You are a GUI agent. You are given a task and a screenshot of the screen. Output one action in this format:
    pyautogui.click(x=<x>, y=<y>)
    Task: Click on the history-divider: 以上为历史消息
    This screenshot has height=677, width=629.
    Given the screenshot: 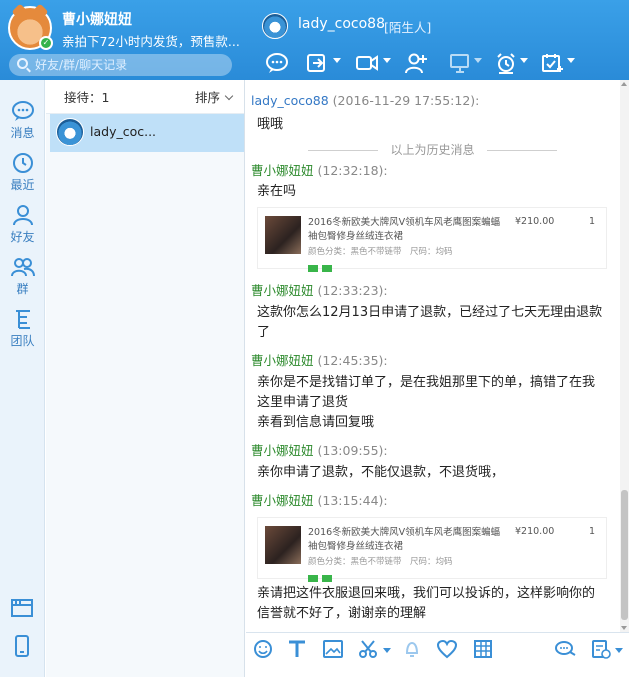 What is the action you would take?
    pyautogui.click(x=432, y=149)
    